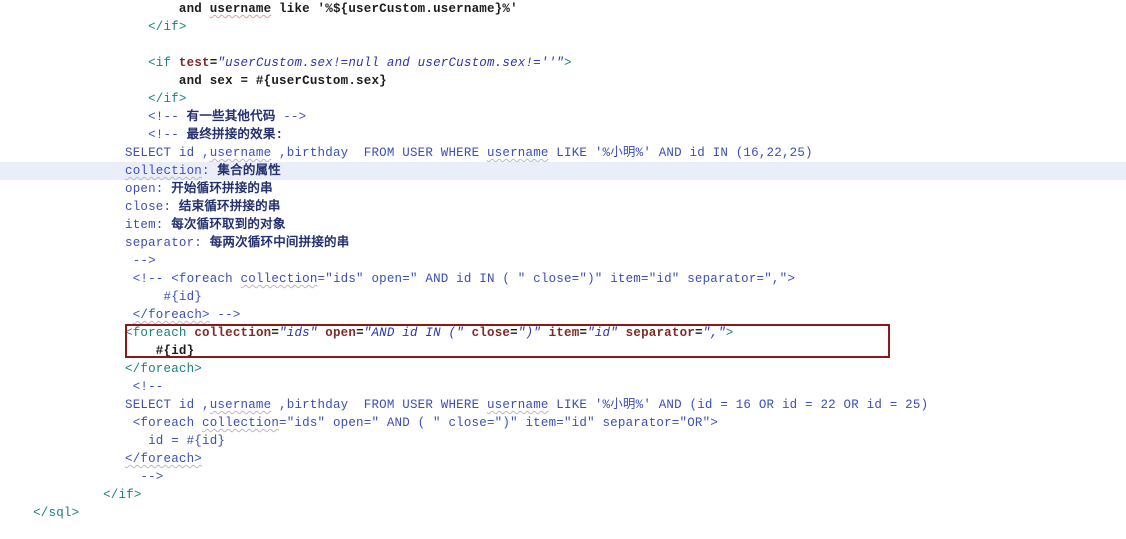  I want to click on attr-test: test, so click(194, 63).